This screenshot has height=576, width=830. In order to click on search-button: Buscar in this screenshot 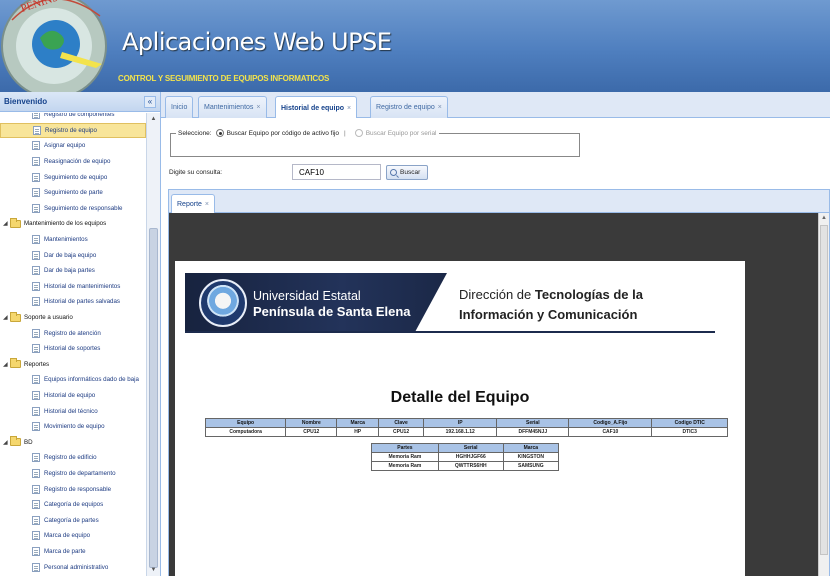, I will do `click(407, 172)`.